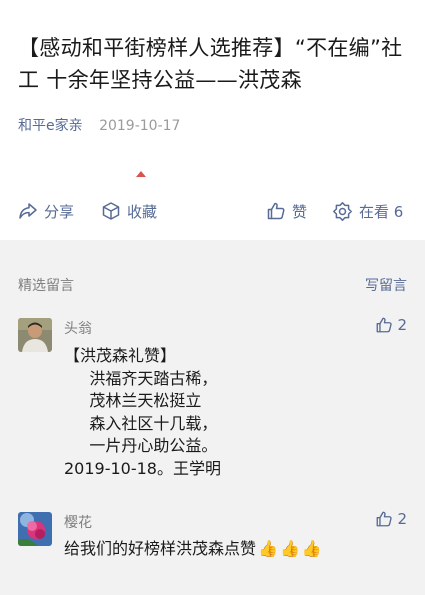 The width and height of the screenshot is (425, 595). Describe the element at coordinates (140, 126) in the screenshot. I see `publish-date: 2019-10-17` at that location.